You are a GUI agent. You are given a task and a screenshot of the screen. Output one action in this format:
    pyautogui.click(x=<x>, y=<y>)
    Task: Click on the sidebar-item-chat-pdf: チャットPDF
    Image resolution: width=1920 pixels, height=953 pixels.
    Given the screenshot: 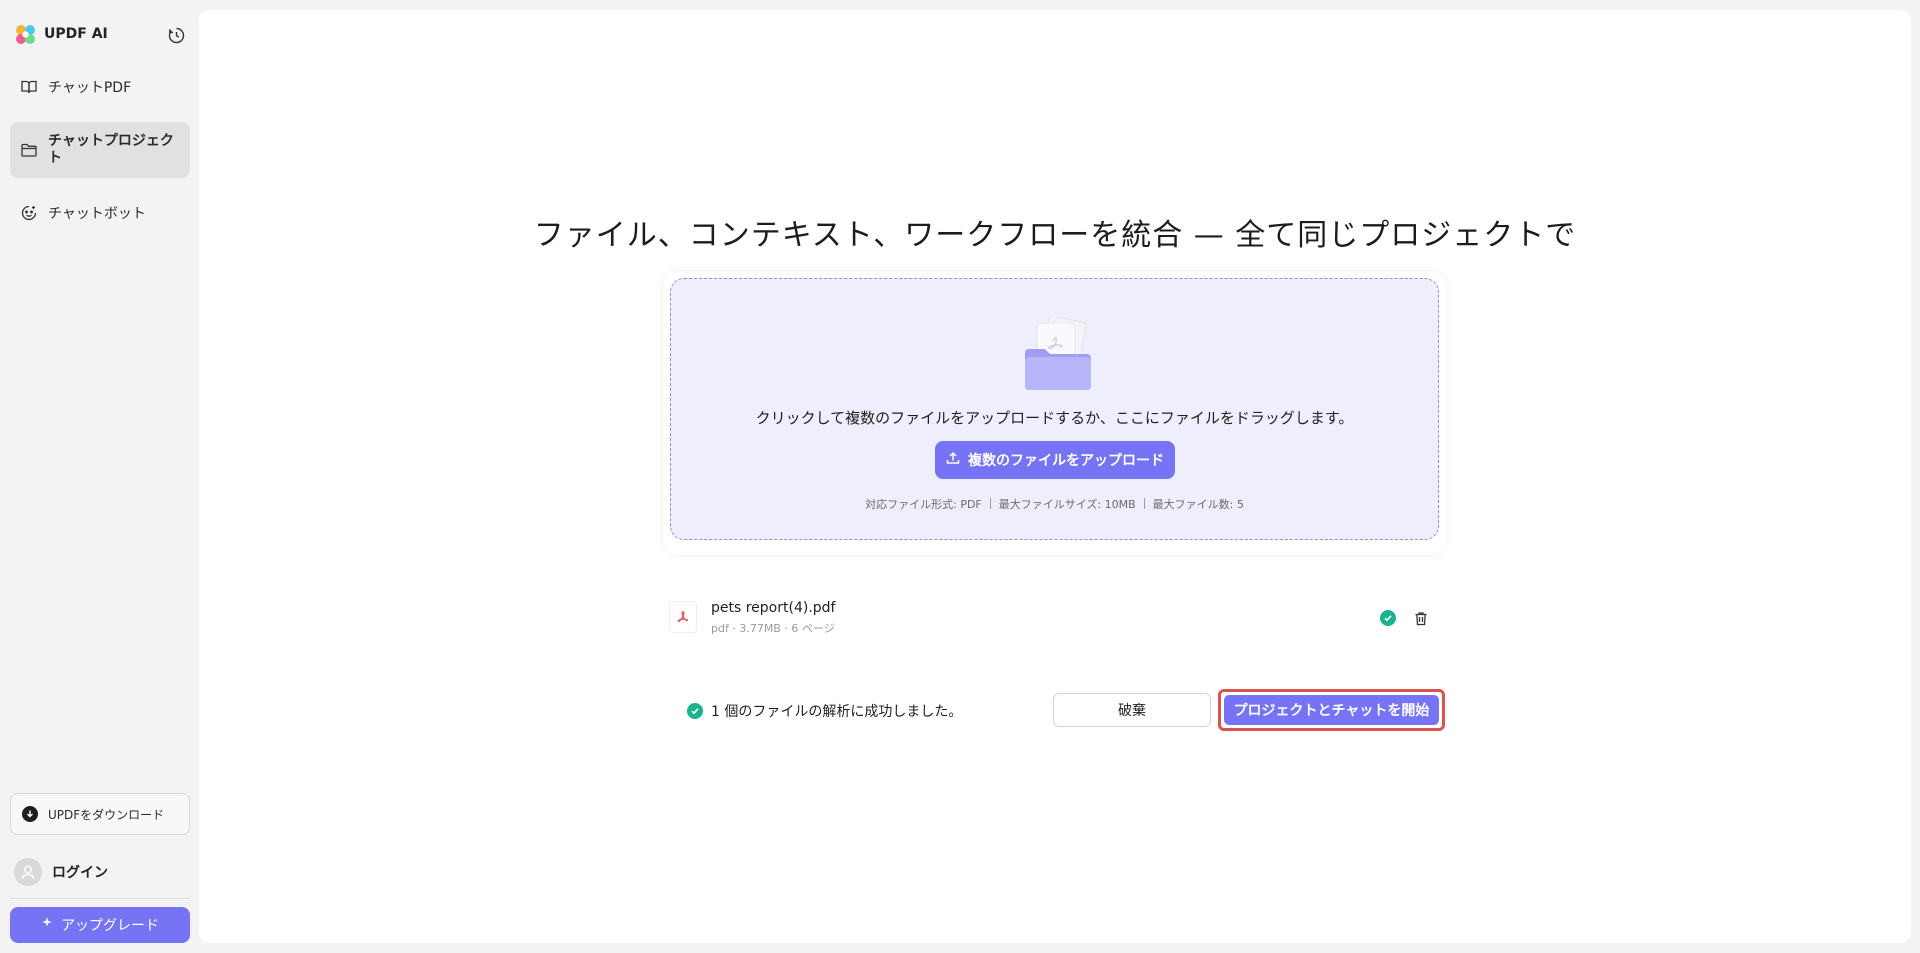 What is the action you would take?
    pyautogui.click(x=100, y=87)
    